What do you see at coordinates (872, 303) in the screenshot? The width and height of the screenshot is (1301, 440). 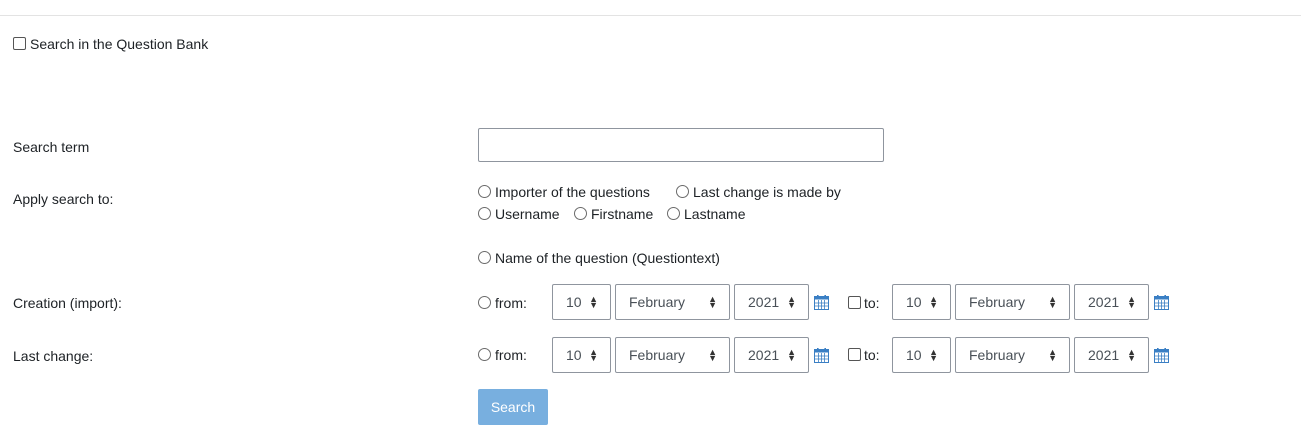 I see `creation-to-label: to:` at bounding box center [872, 303].